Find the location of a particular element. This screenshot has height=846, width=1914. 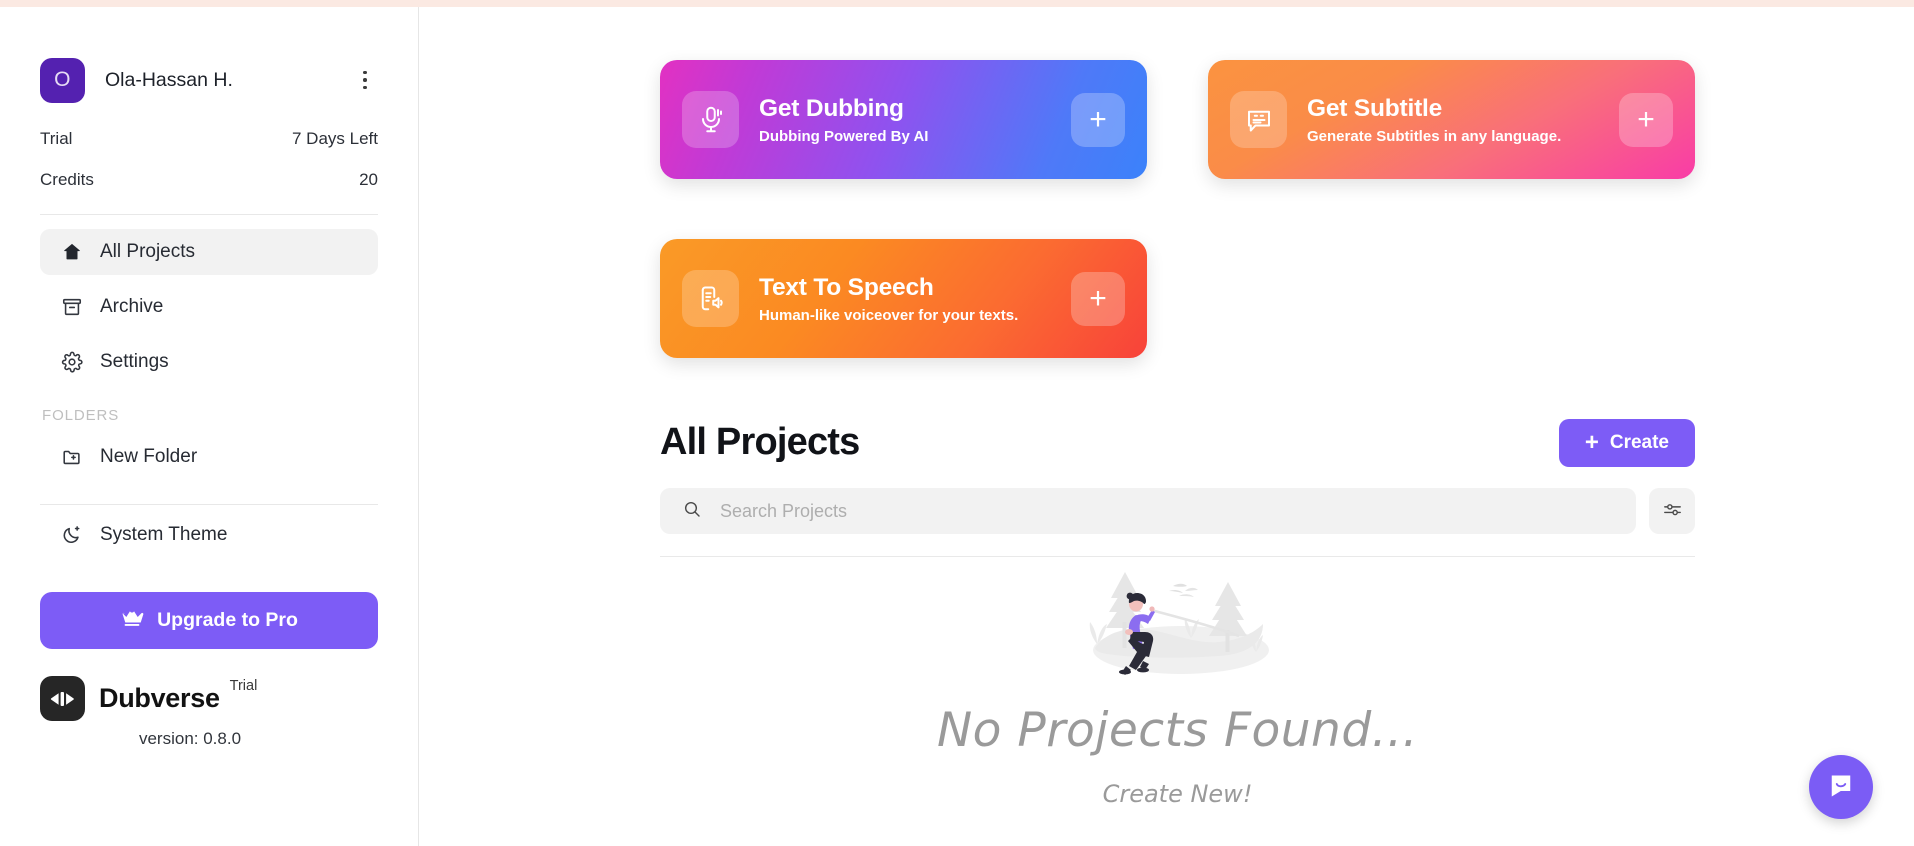

page-title: All Projects is located at coordinates (760, 442).